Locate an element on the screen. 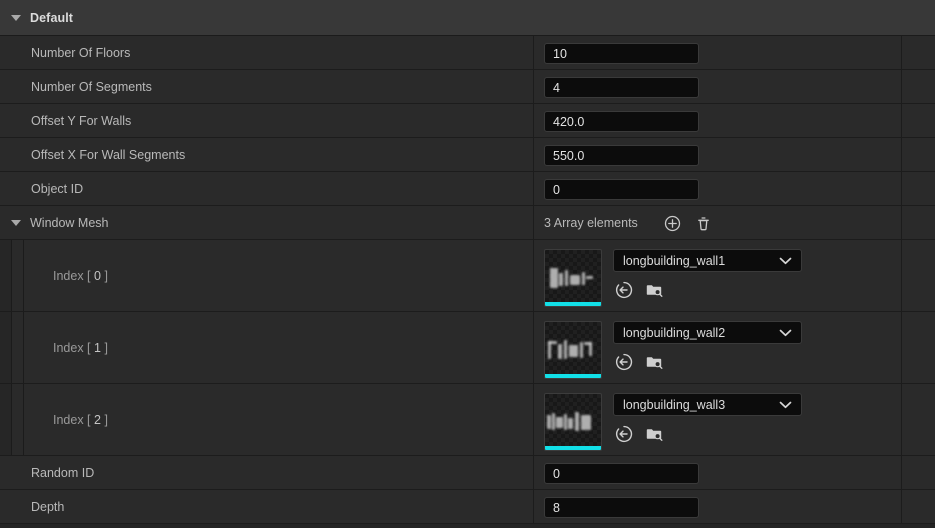  asset-combo-box: longbuilding_wall2 is located at coordinates (707, 332).